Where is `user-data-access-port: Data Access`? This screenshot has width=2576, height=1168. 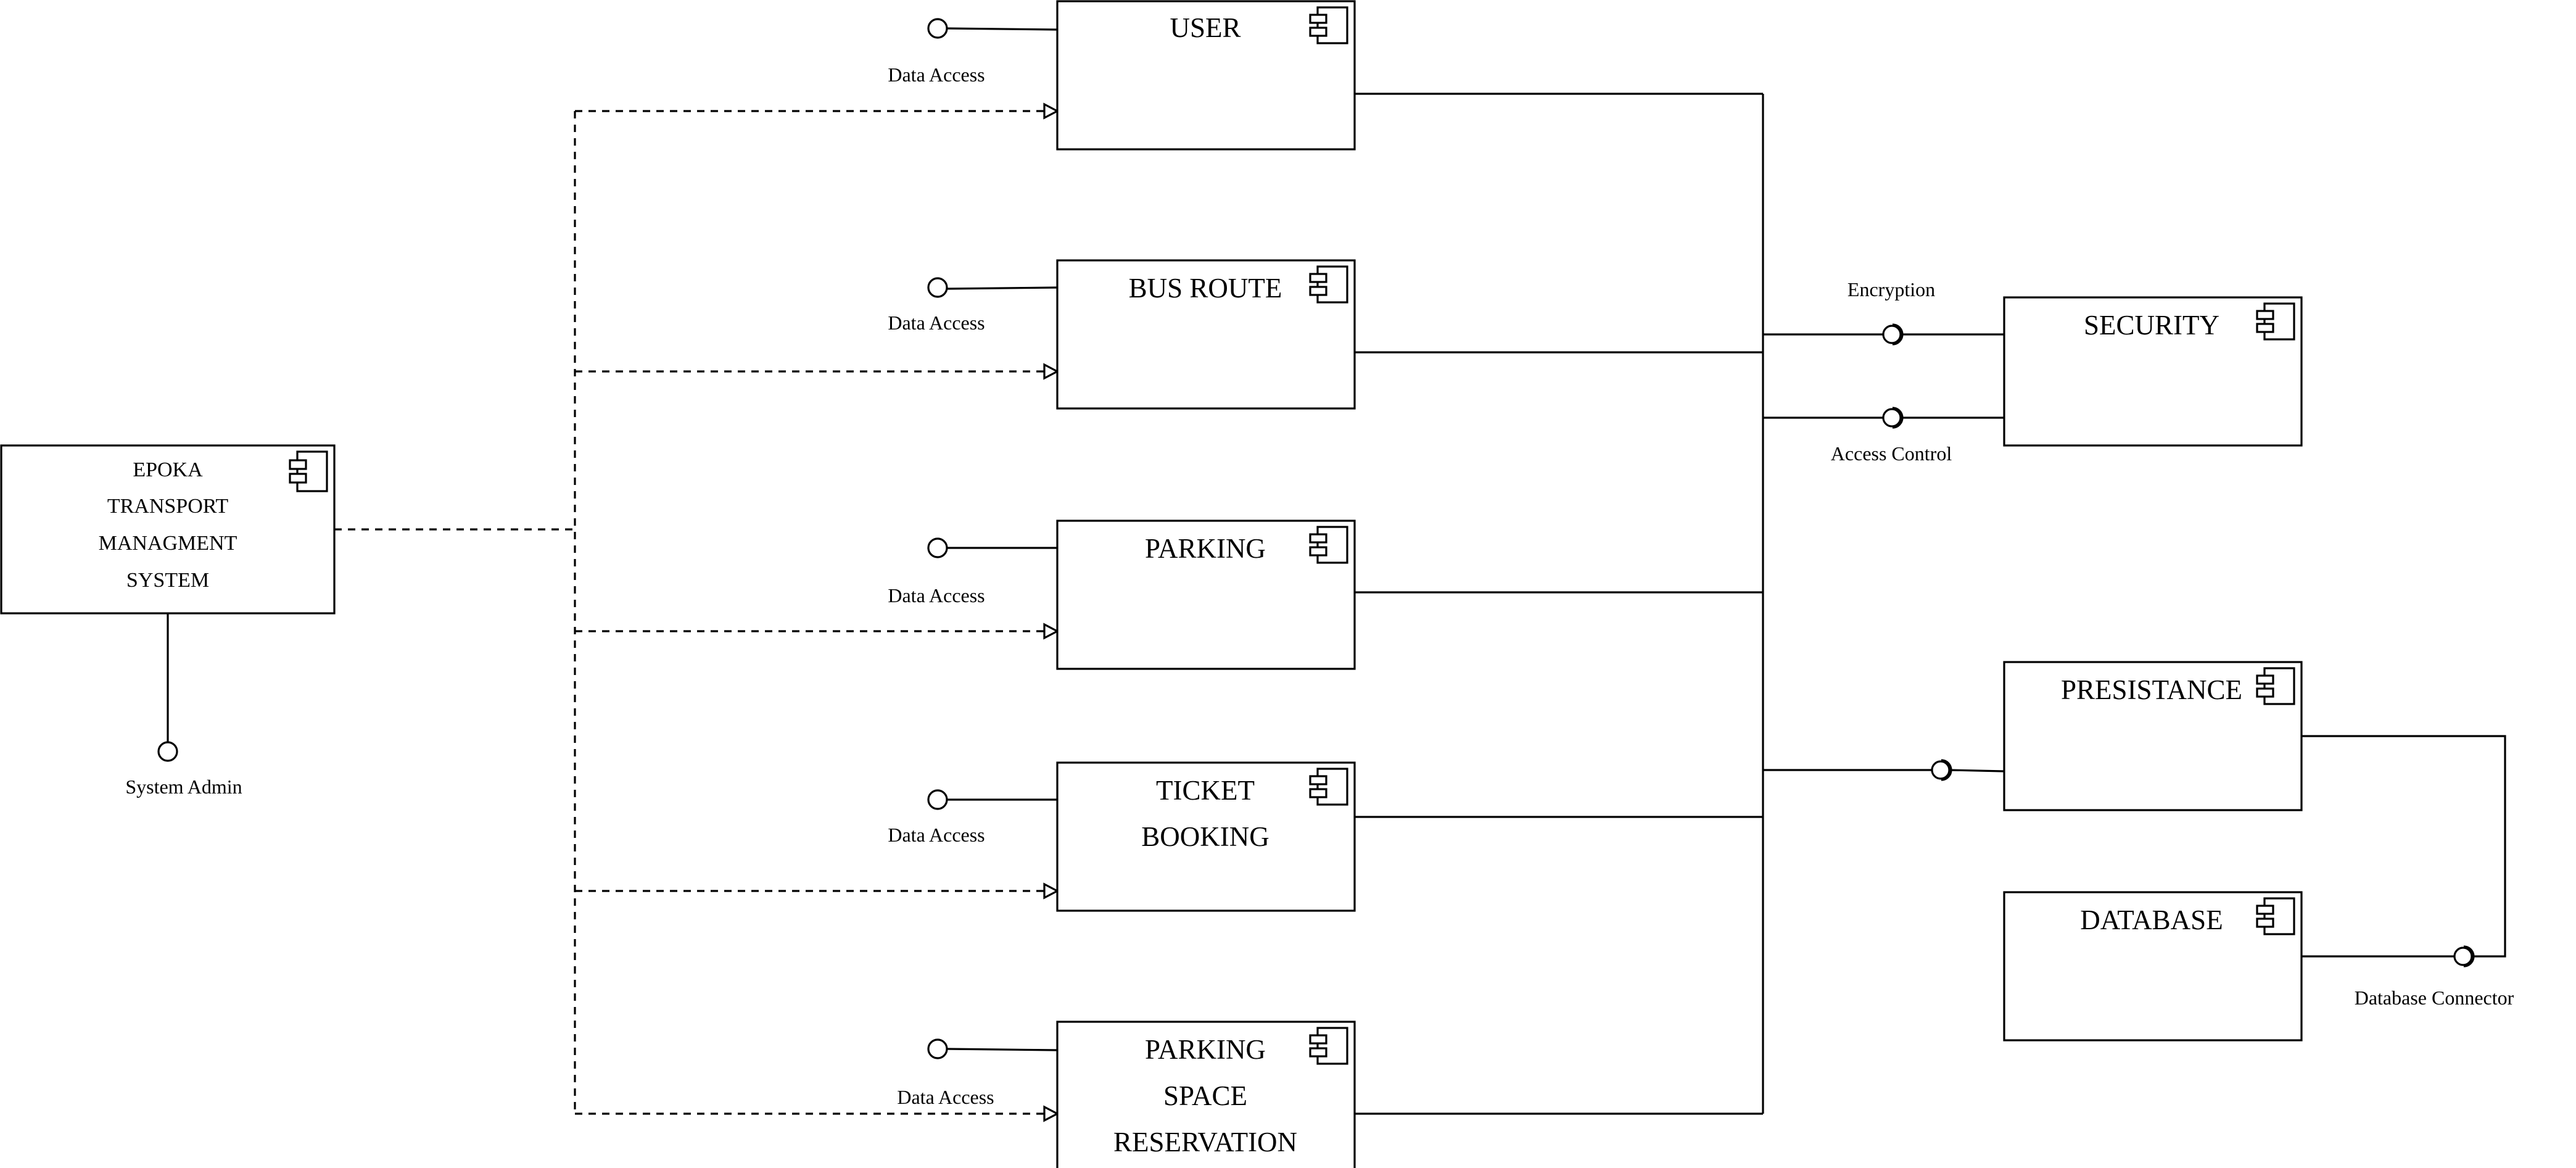 user-data-access-port: Data Access is located at coordinates (973, 52).